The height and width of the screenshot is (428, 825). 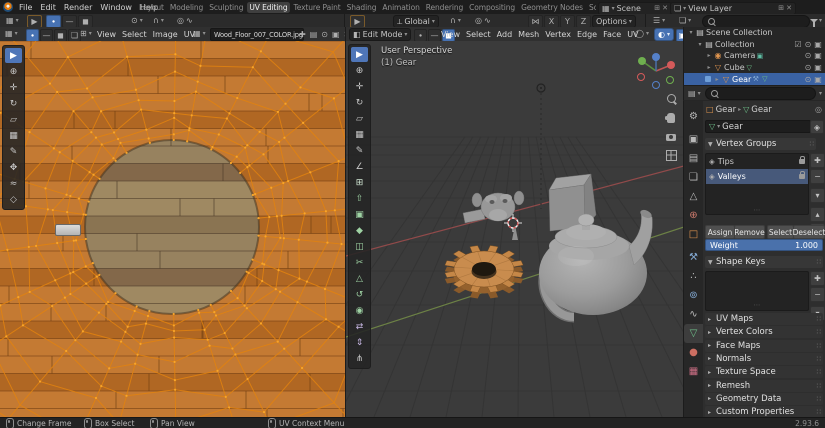 I want to click on properties-tab-physics: ⊚, so click(x=694, y=295).